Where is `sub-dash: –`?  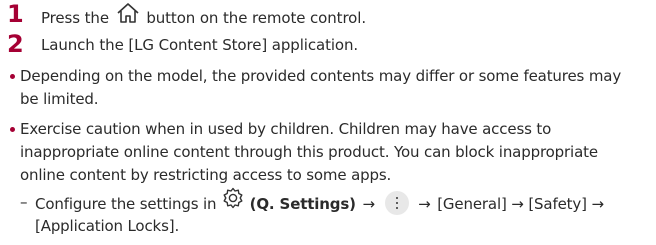 sub-dash: – is located at coordinates (24, 202).